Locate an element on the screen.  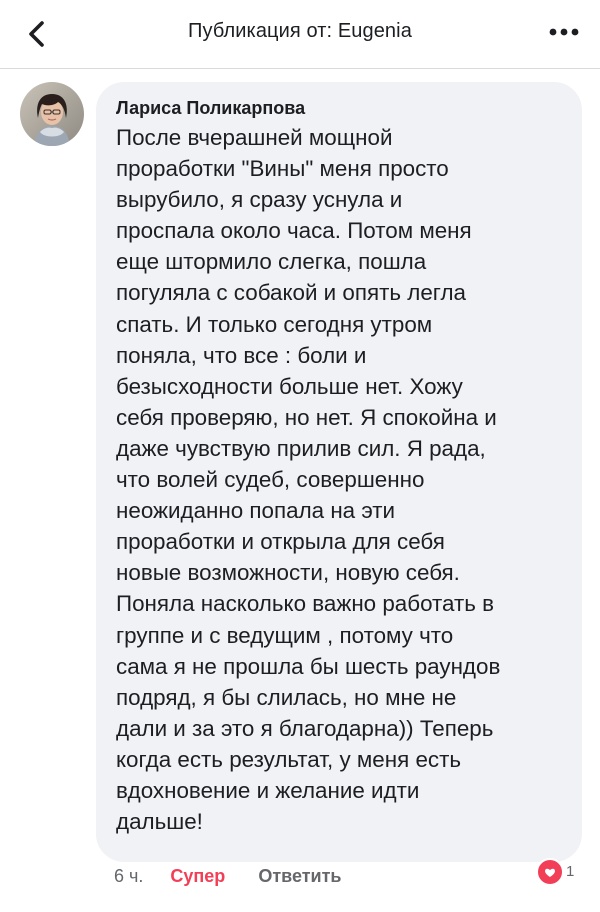
comment-line: группе и с ведущим , потому что is located at coordinates (285, 635).